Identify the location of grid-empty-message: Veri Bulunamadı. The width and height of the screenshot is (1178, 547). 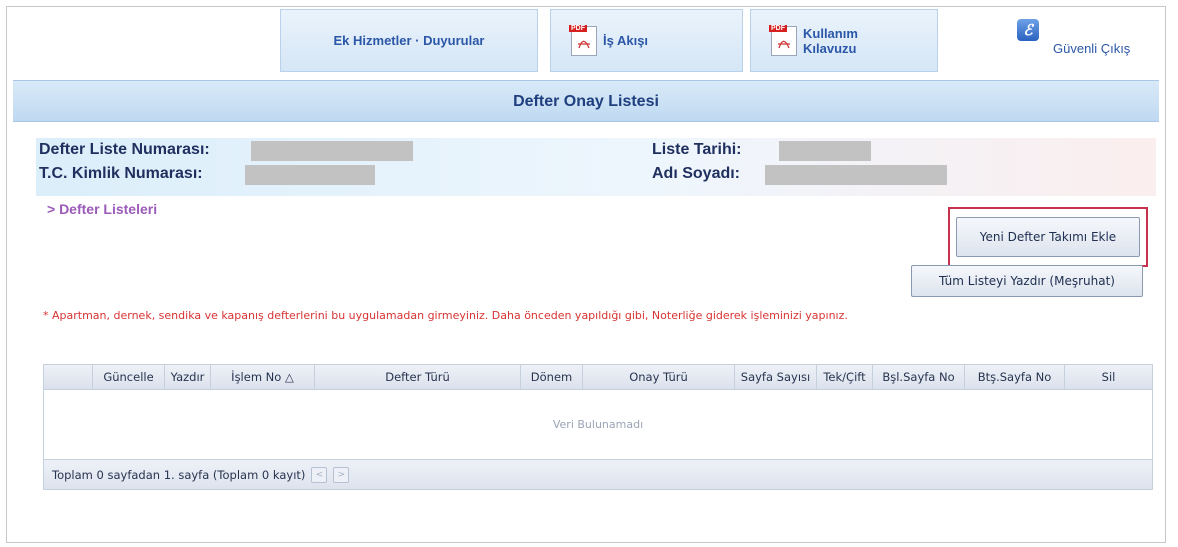
(598, 424).